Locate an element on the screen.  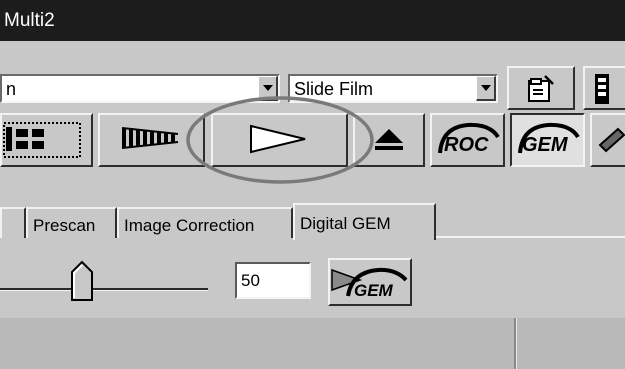
chevron-down-icon is located at coordinates (486, 88).